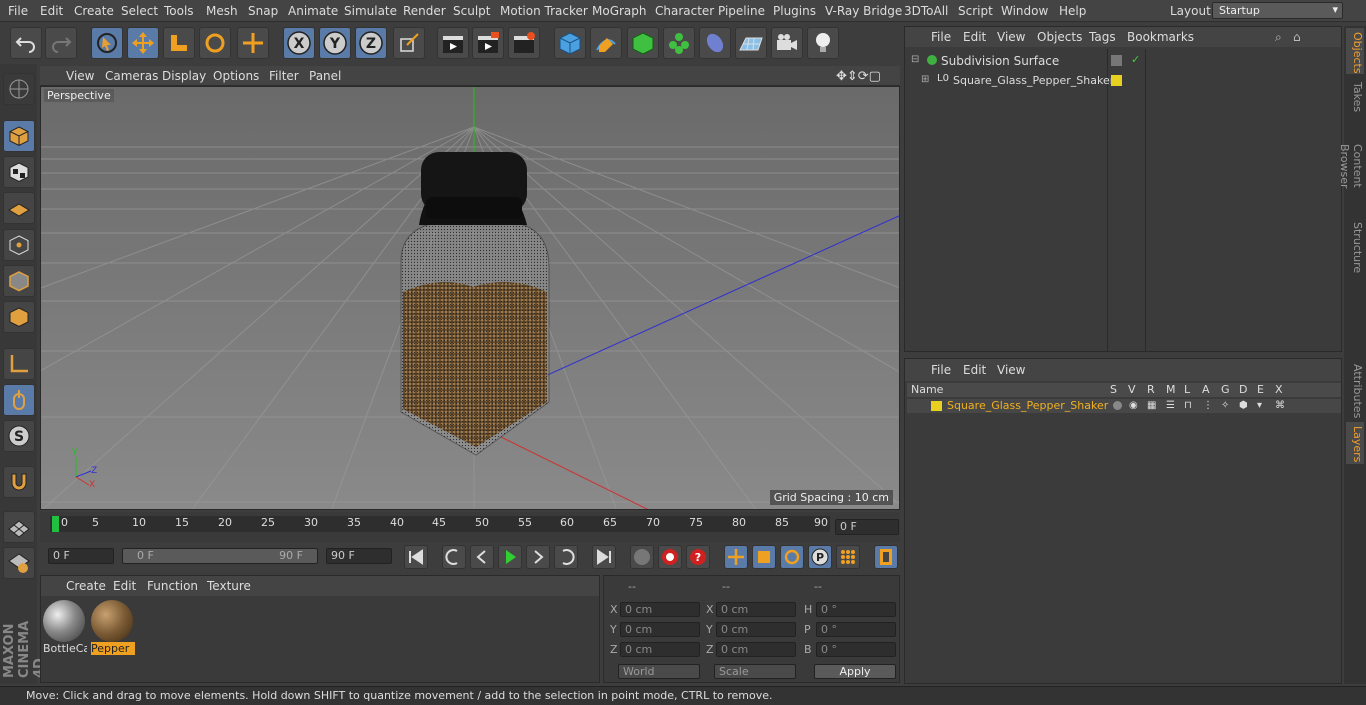 The image size is (1366, 705). Describe the element at coordinates (1116, 60) in the screenshot. I see `visibility-toggle` at that location.